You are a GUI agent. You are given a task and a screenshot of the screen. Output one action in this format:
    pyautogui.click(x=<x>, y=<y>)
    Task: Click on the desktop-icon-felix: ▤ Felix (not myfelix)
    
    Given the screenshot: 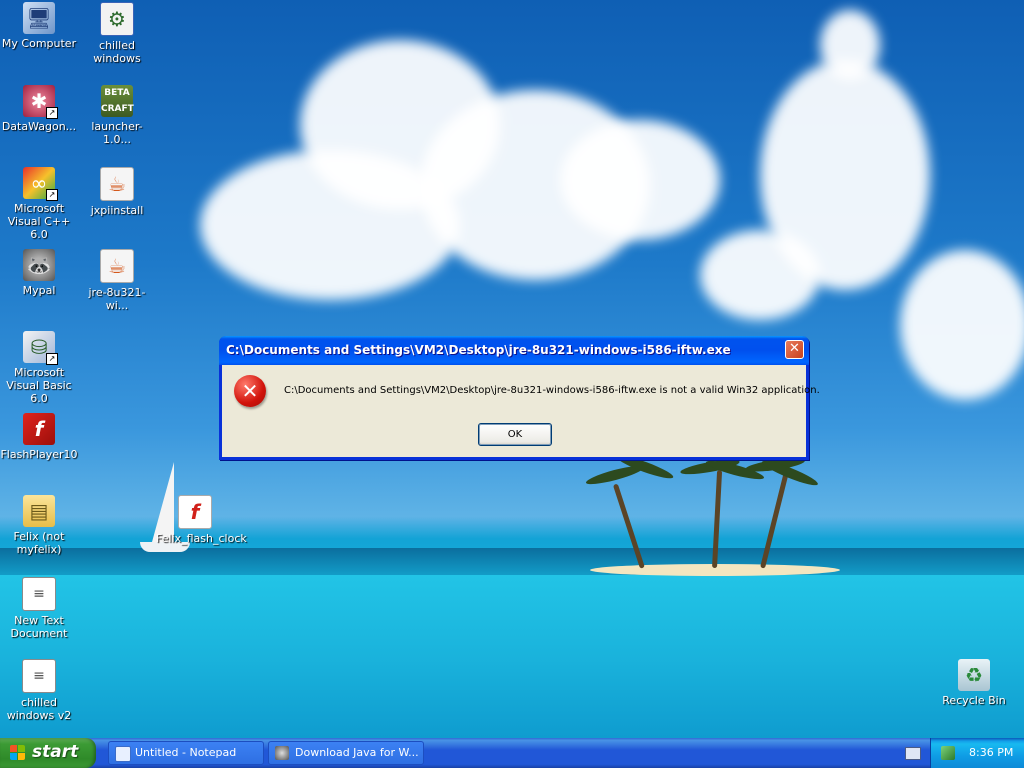 What is the action you would take?
    pyautogui.click(x=39, y=525)
    